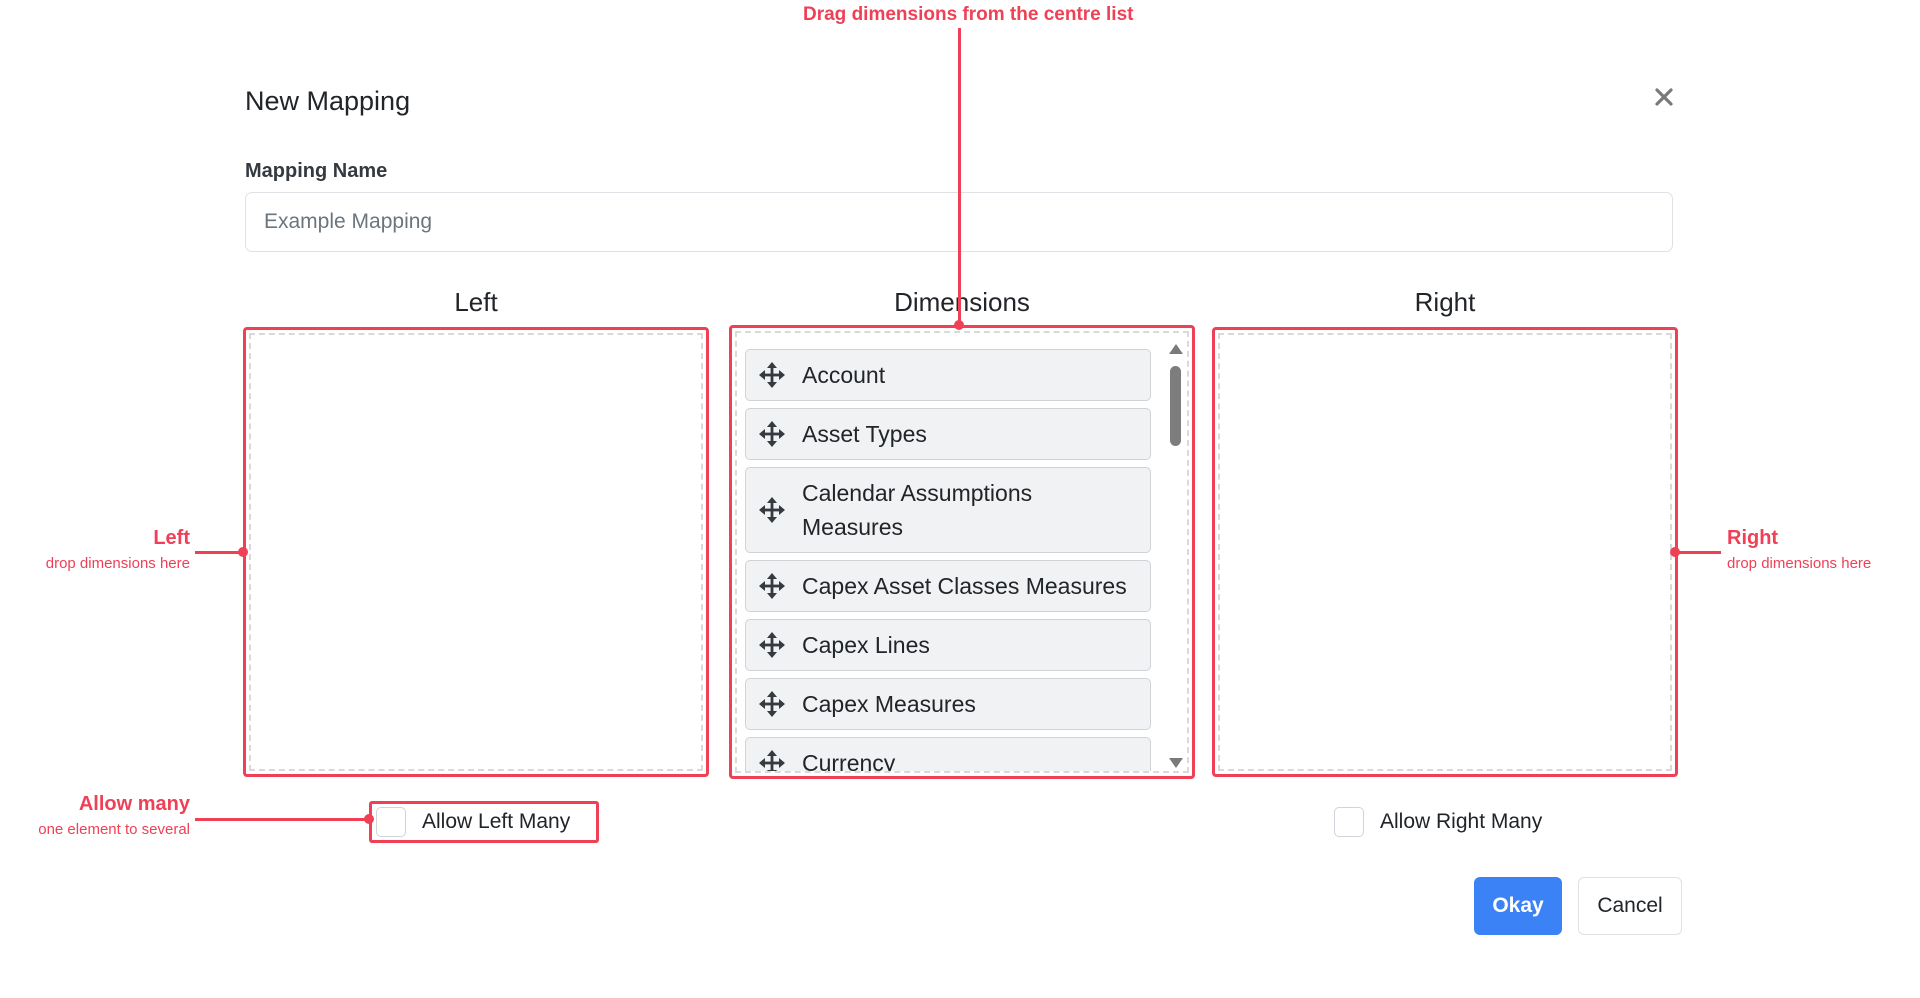 This screenshot has width=1920, height=998. I want to click on left-column-title: Left, so click(476, 302).